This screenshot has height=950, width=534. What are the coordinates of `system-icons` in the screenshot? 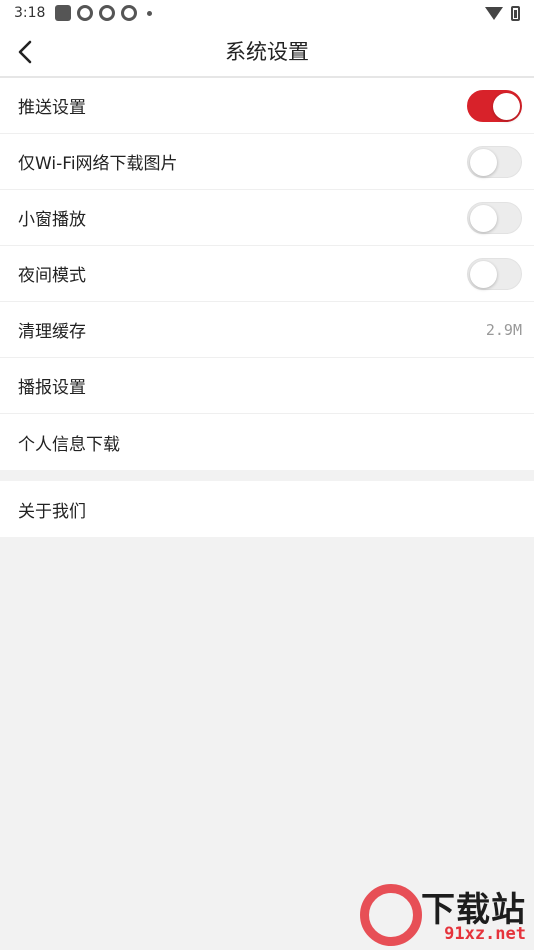 It's located at (502, 13).